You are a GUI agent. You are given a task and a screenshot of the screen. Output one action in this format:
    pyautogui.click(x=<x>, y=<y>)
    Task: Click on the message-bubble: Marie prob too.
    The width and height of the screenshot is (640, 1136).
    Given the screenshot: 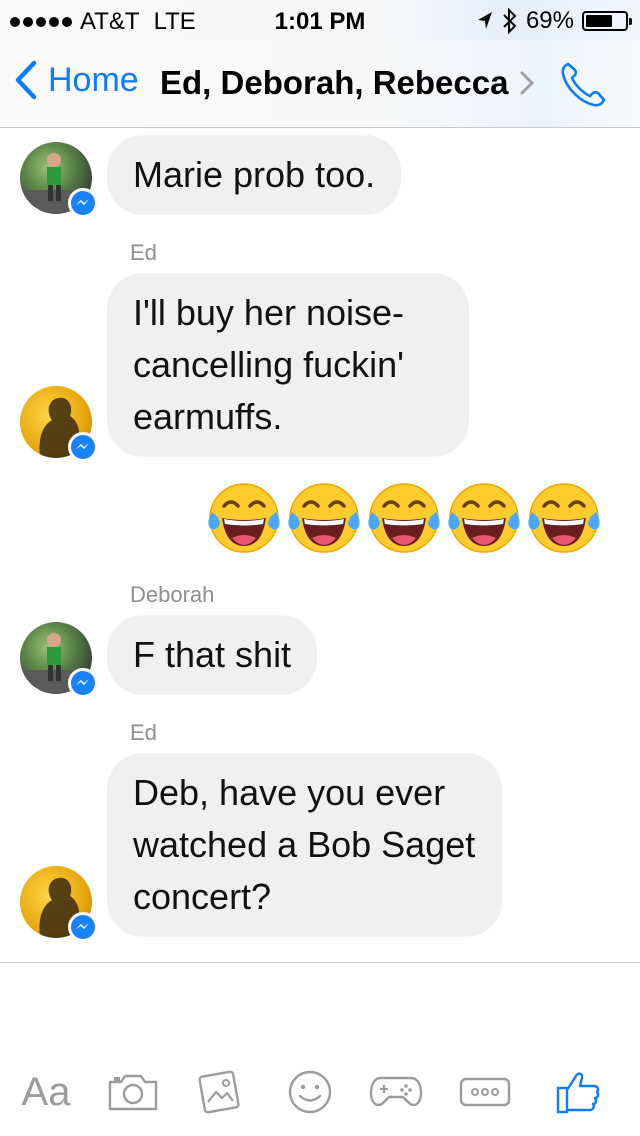 What is the action you would take?
    pyautogui.click(x=254, y=175)
    